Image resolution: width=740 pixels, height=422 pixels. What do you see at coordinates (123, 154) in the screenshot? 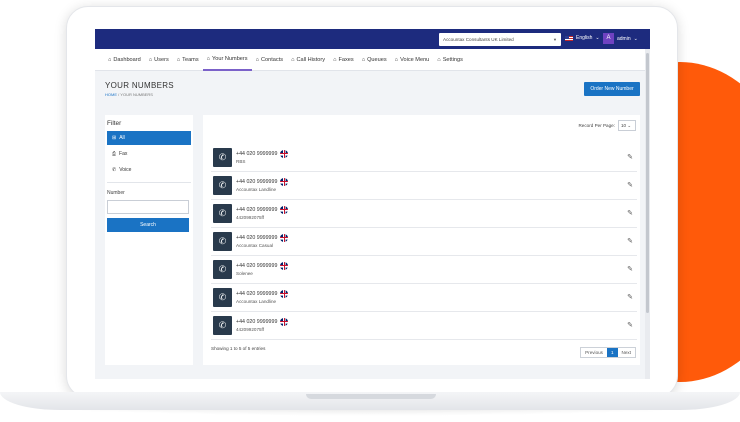
I see `filter-item-label: Fax` at bounding box center [123, 154].